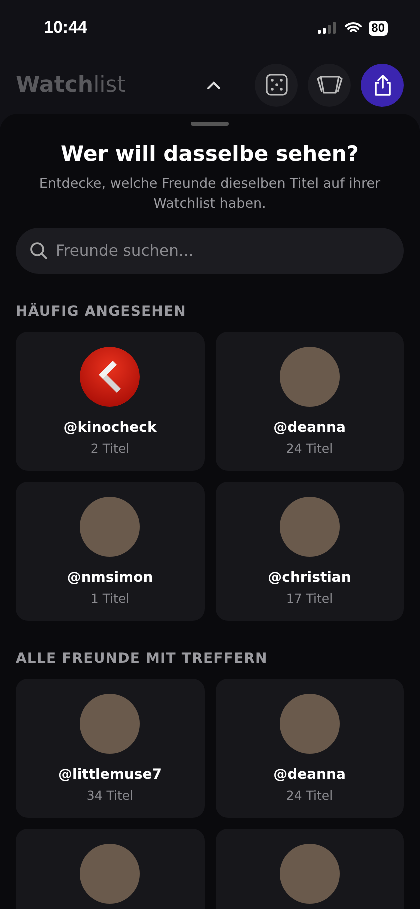 This screenshot has width=420, height=909. Describe the element at coordinates (310, 551) in the screenshot. I see `friend-card: @christian 17 Titel` at that location.